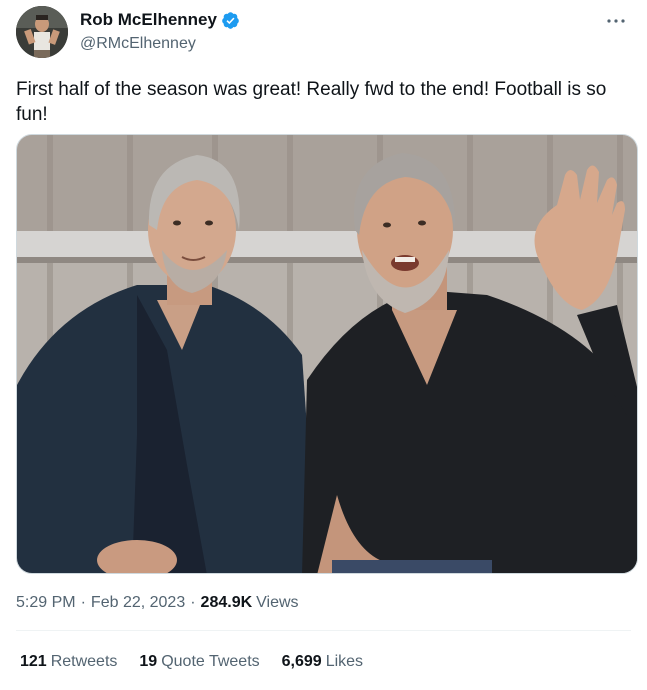  Describe the element at coordinates (301, 661) in the screenshot. I see `likes-count: 6,699` at that location.